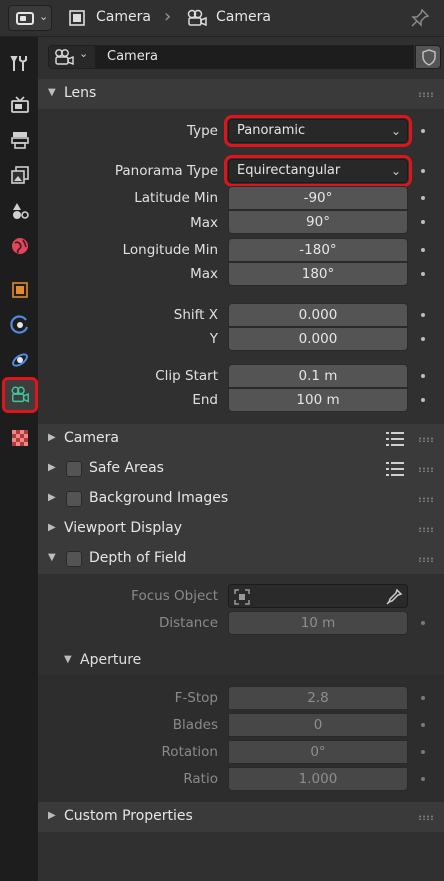 This screenshot has width=444, height=881. Describe the element at coordinates (318, 623) in the screenshot. I see `distance-field: 10 m` at that location.